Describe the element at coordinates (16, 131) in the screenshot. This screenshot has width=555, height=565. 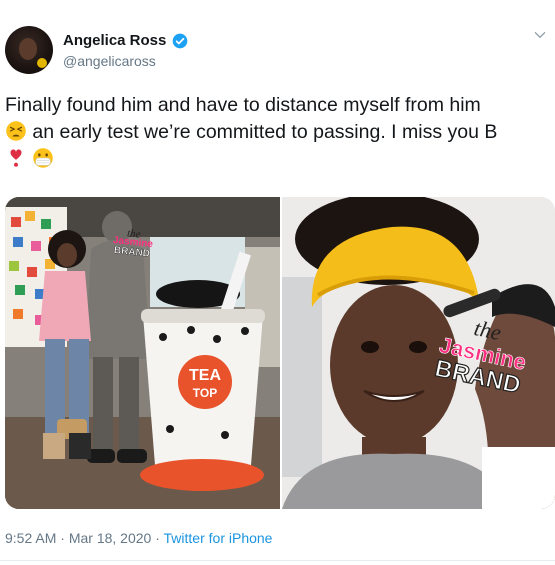
I see `tired-face-emoji-icon` at that location.